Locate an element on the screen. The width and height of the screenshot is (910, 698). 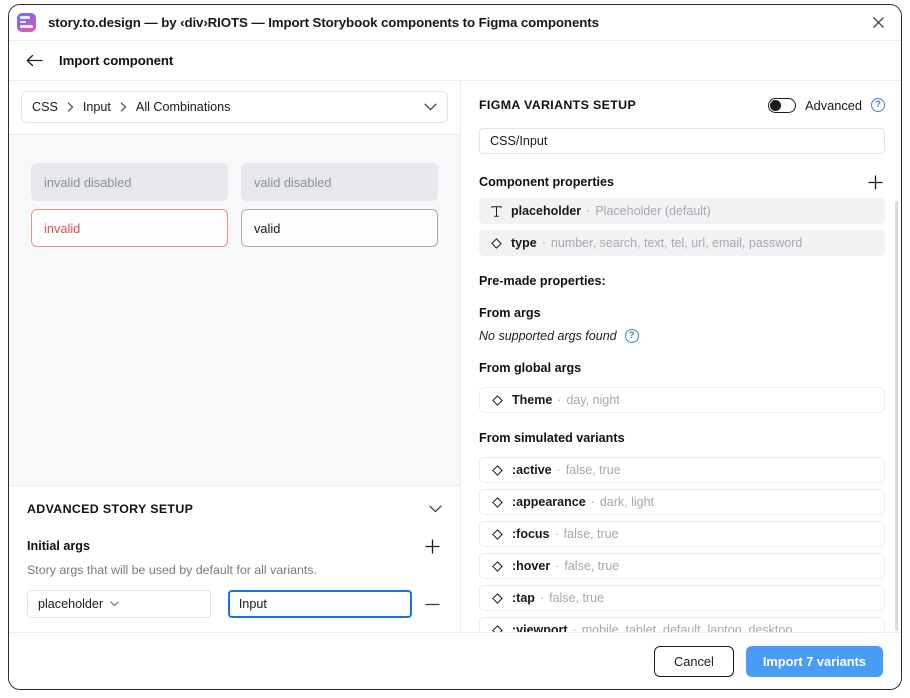
property-name: :active is located at coordinates (532, 470).